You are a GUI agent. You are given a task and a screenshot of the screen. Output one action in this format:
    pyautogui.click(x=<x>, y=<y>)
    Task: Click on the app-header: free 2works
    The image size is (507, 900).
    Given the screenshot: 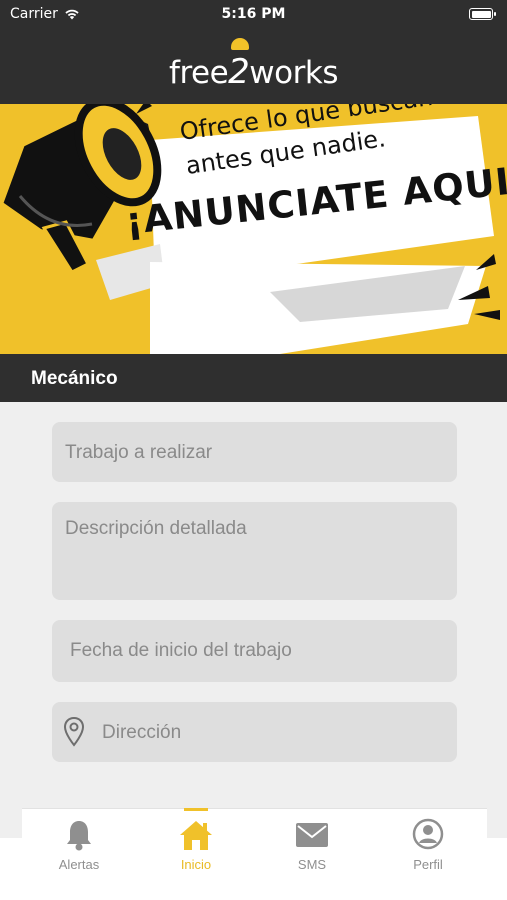 What is the action you would take?
    pyautogui.click(x=253, y=67)
    